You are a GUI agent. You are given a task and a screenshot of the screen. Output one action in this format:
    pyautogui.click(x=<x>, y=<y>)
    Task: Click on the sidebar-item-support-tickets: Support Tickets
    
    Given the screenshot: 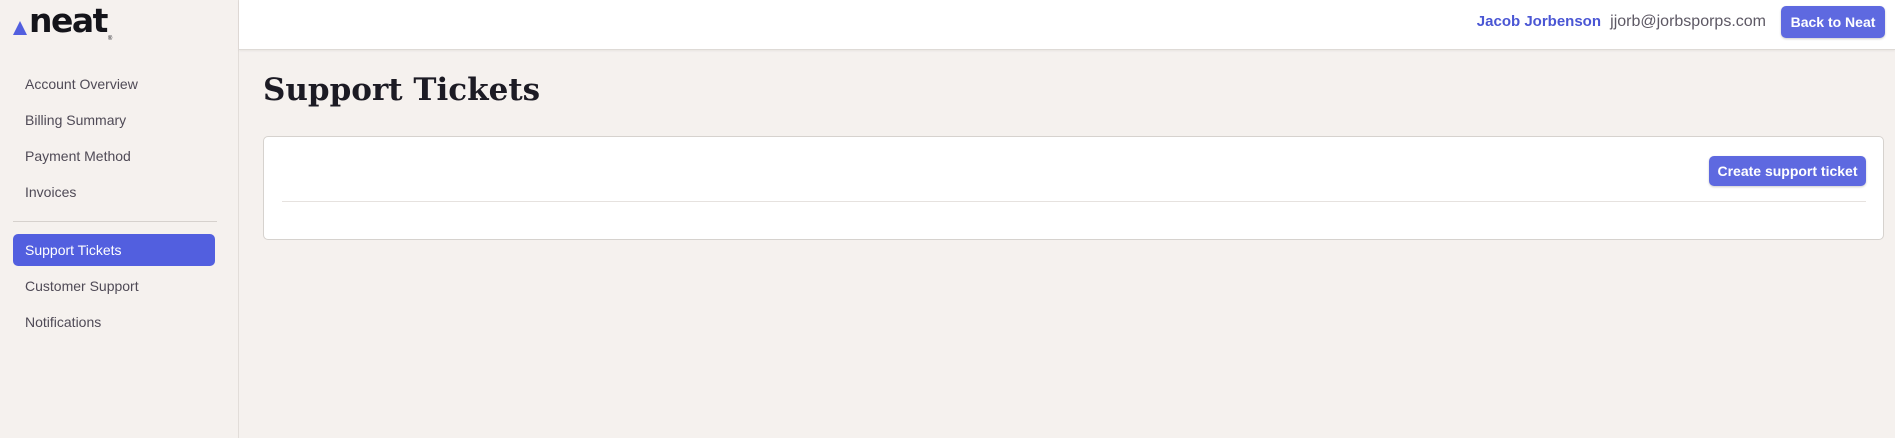 What is the action you would take?
    pyautogui.click(x=114, y=250)
    